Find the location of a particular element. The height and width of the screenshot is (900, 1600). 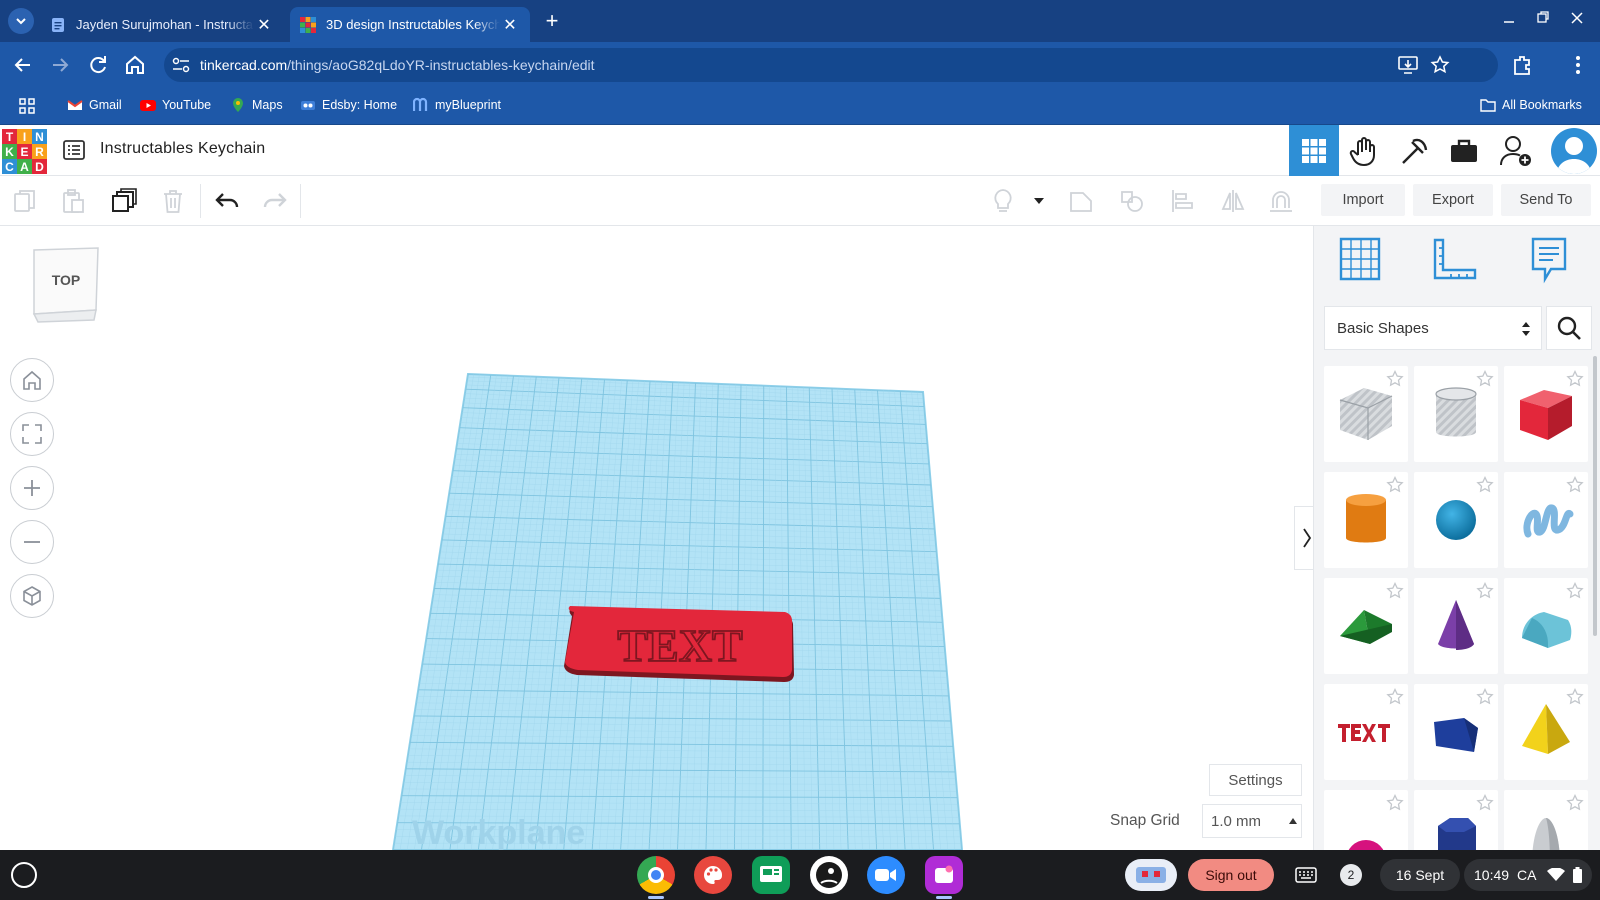

os-taskbar: Sign out 2 16 Sept 10:49 CA is located at coordinates (800, 875).